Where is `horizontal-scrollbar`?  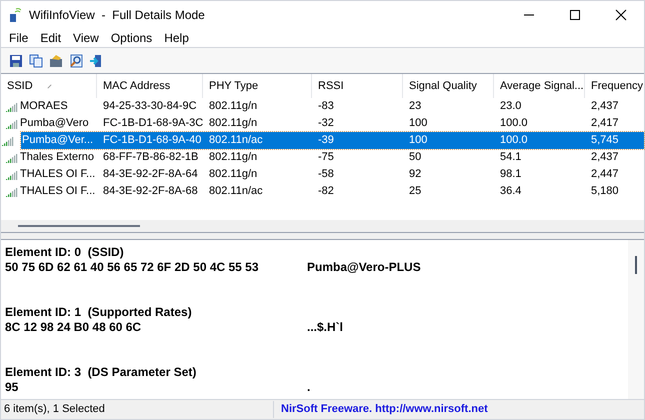 horizontal-scrollbar is located at coordinates (322, 226).